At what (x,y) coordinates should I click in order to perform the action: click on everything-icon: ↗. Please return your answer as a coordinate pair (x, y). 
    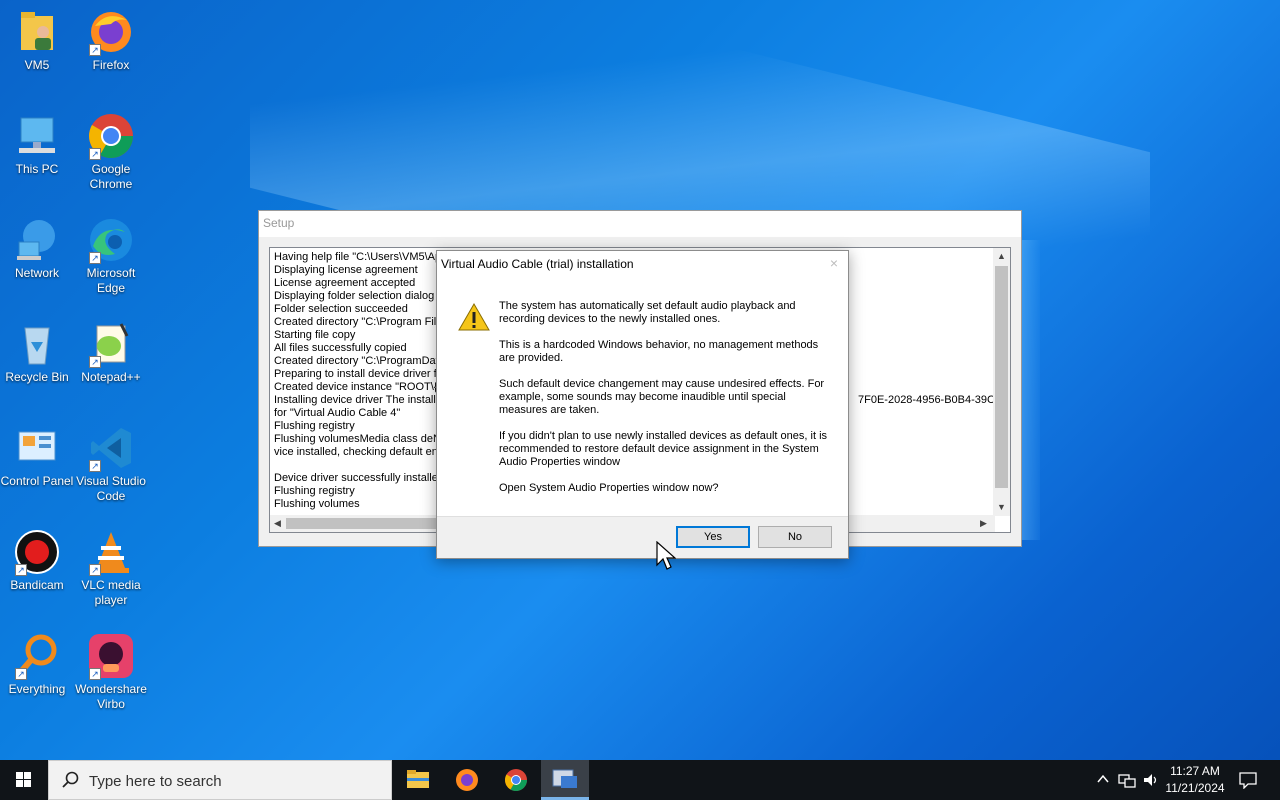
    Looking at the image, I should click on (37, 656).